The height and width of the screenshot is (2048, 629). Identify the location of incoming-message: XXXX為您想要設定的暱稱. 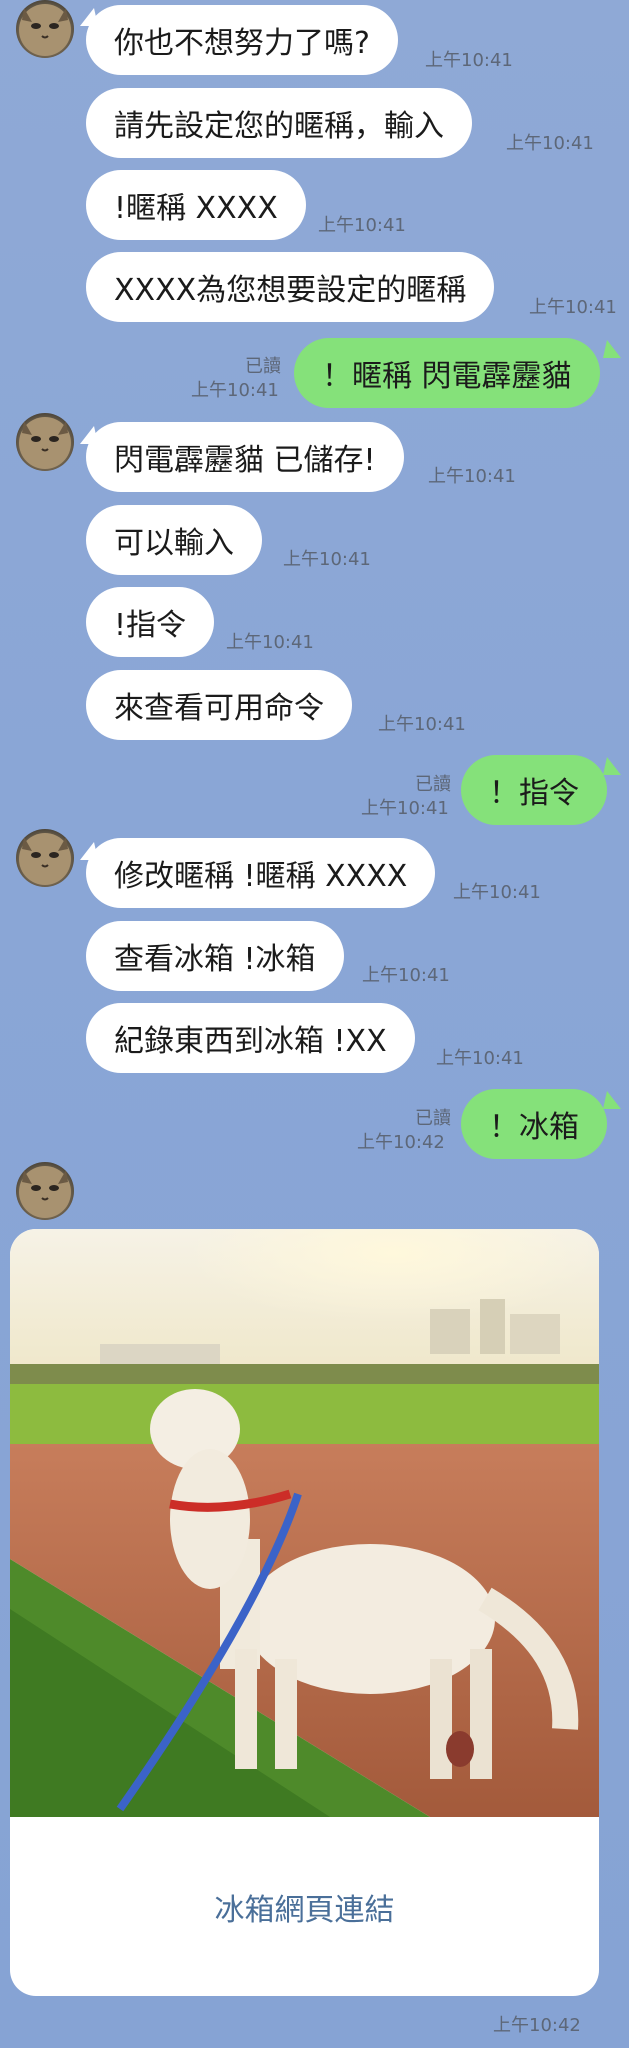
(290, 287).